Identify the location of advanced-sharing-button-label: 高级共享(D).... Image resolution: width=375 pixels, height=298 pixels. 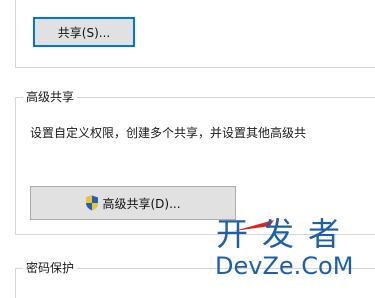
(141, 203).